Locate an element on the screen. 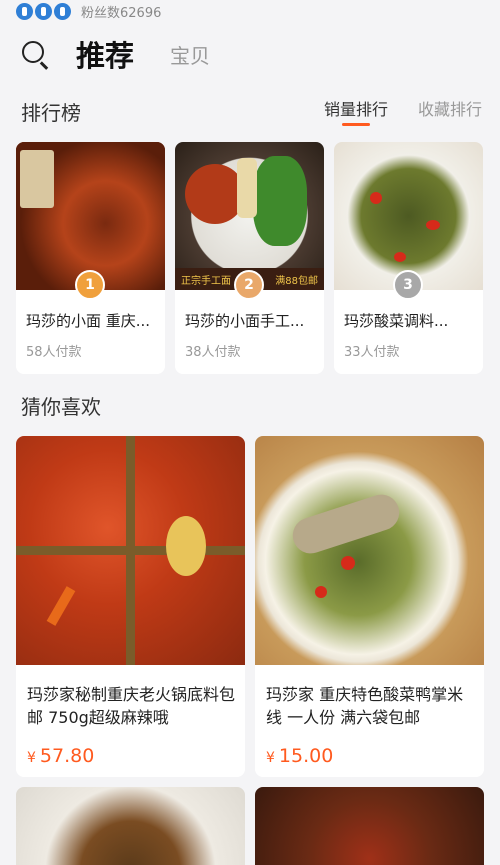 Image resolution: width=500 pixels, height=865 pixels. price-value: 15.00 is located at coordinates (306, 756).